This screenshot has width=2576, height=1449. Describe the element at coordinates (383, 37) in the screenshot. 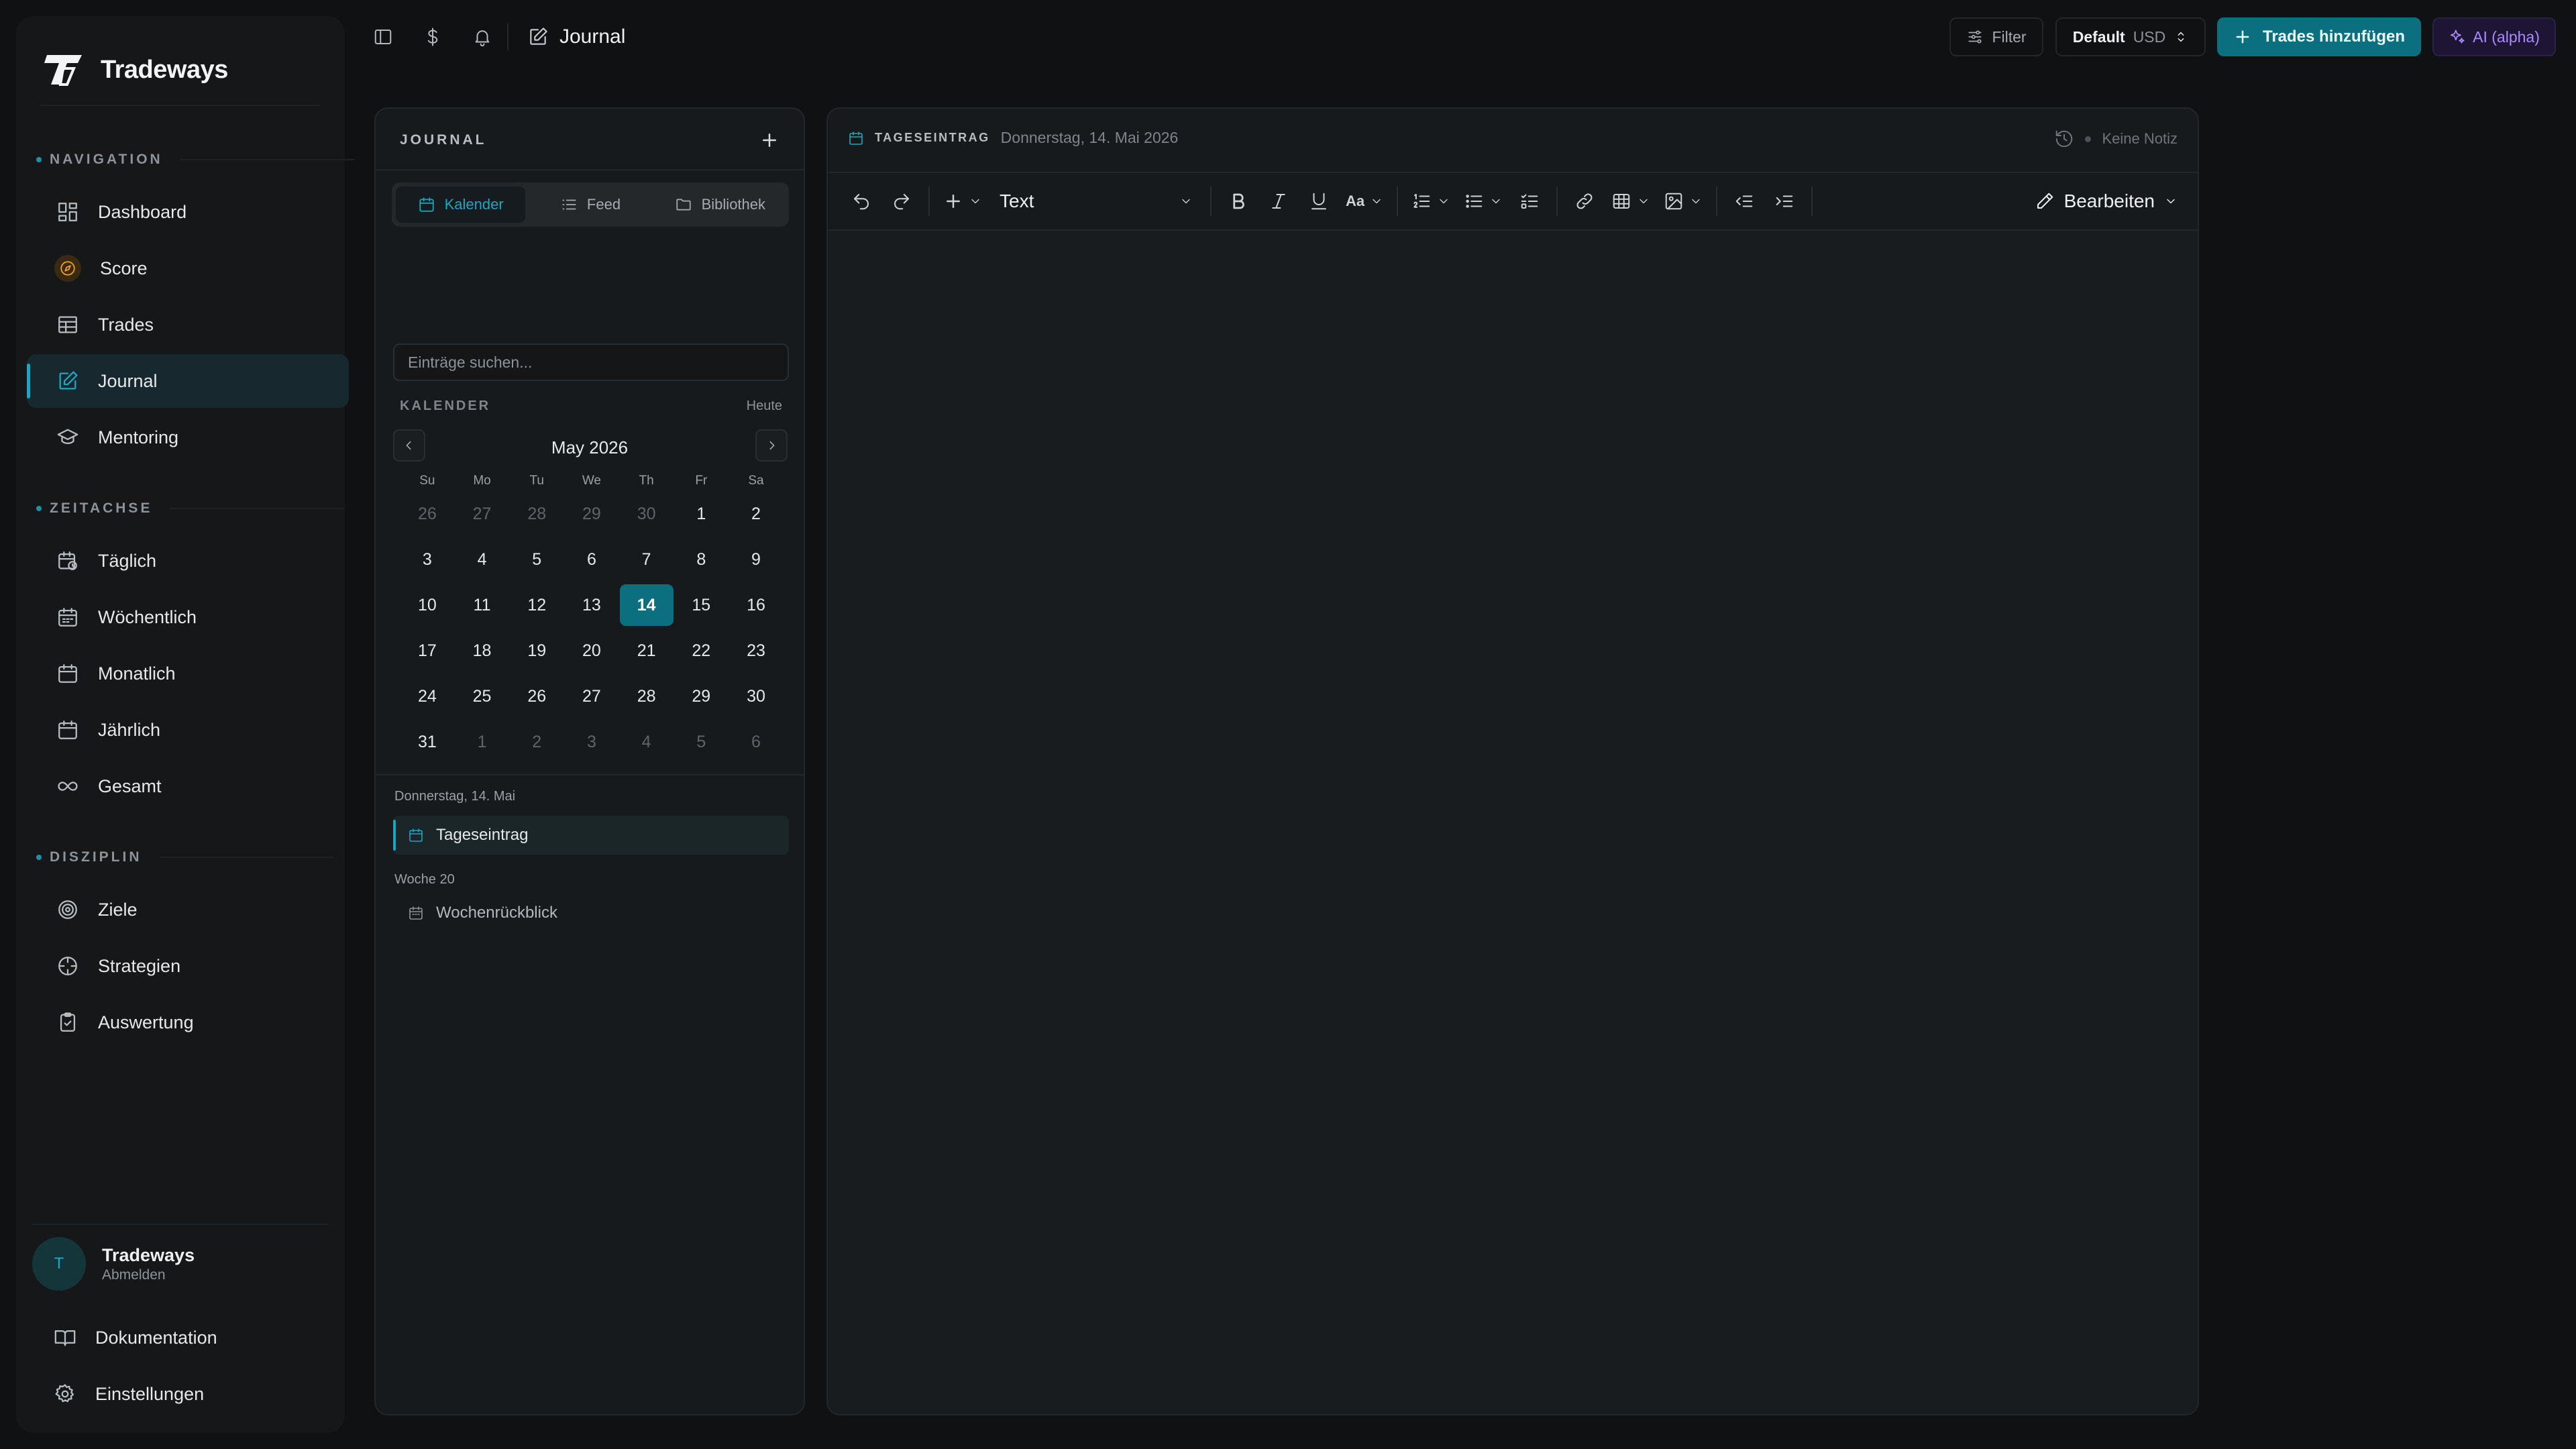

I see `toggle-sidebar-button` at that location.